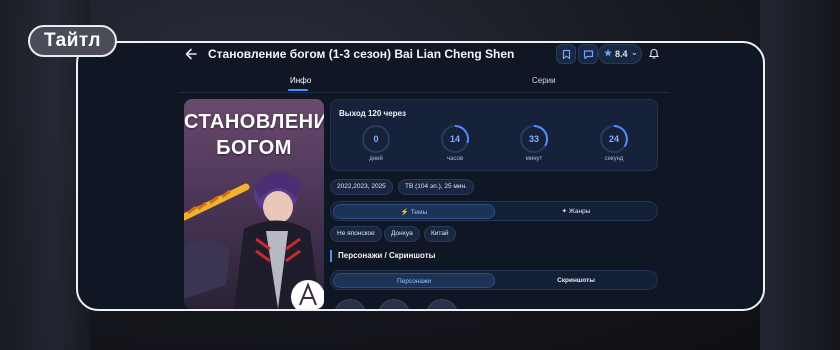 This screenshot has height=350, width=840. I want to click on characters-screenshots-switch: Персонажи Скриншоты, so click(494, 280).